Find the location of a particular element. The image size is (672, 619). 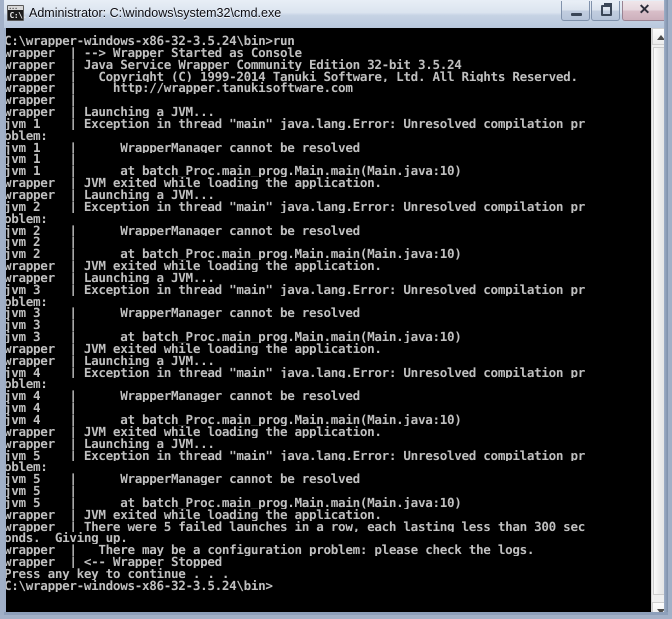

cmd-icon-prompt-glyph: C:\. is located at coordinates (18, 15).